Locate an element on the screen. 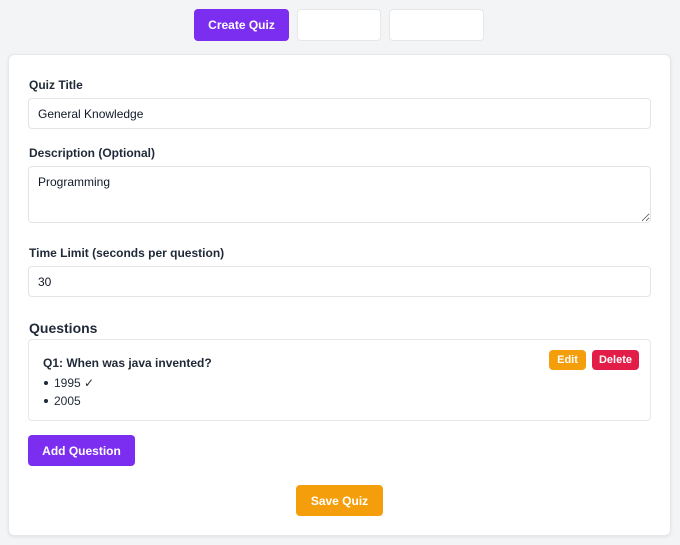  quiz-title-input is located at coordinates (339, 113).